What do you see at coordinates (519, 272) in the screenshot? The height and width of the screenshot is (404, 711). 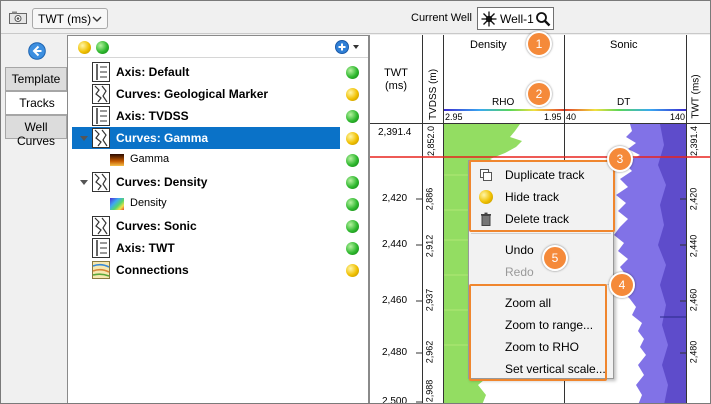 I see `menu-item-label: Redo` at bounding box center [519, 272].